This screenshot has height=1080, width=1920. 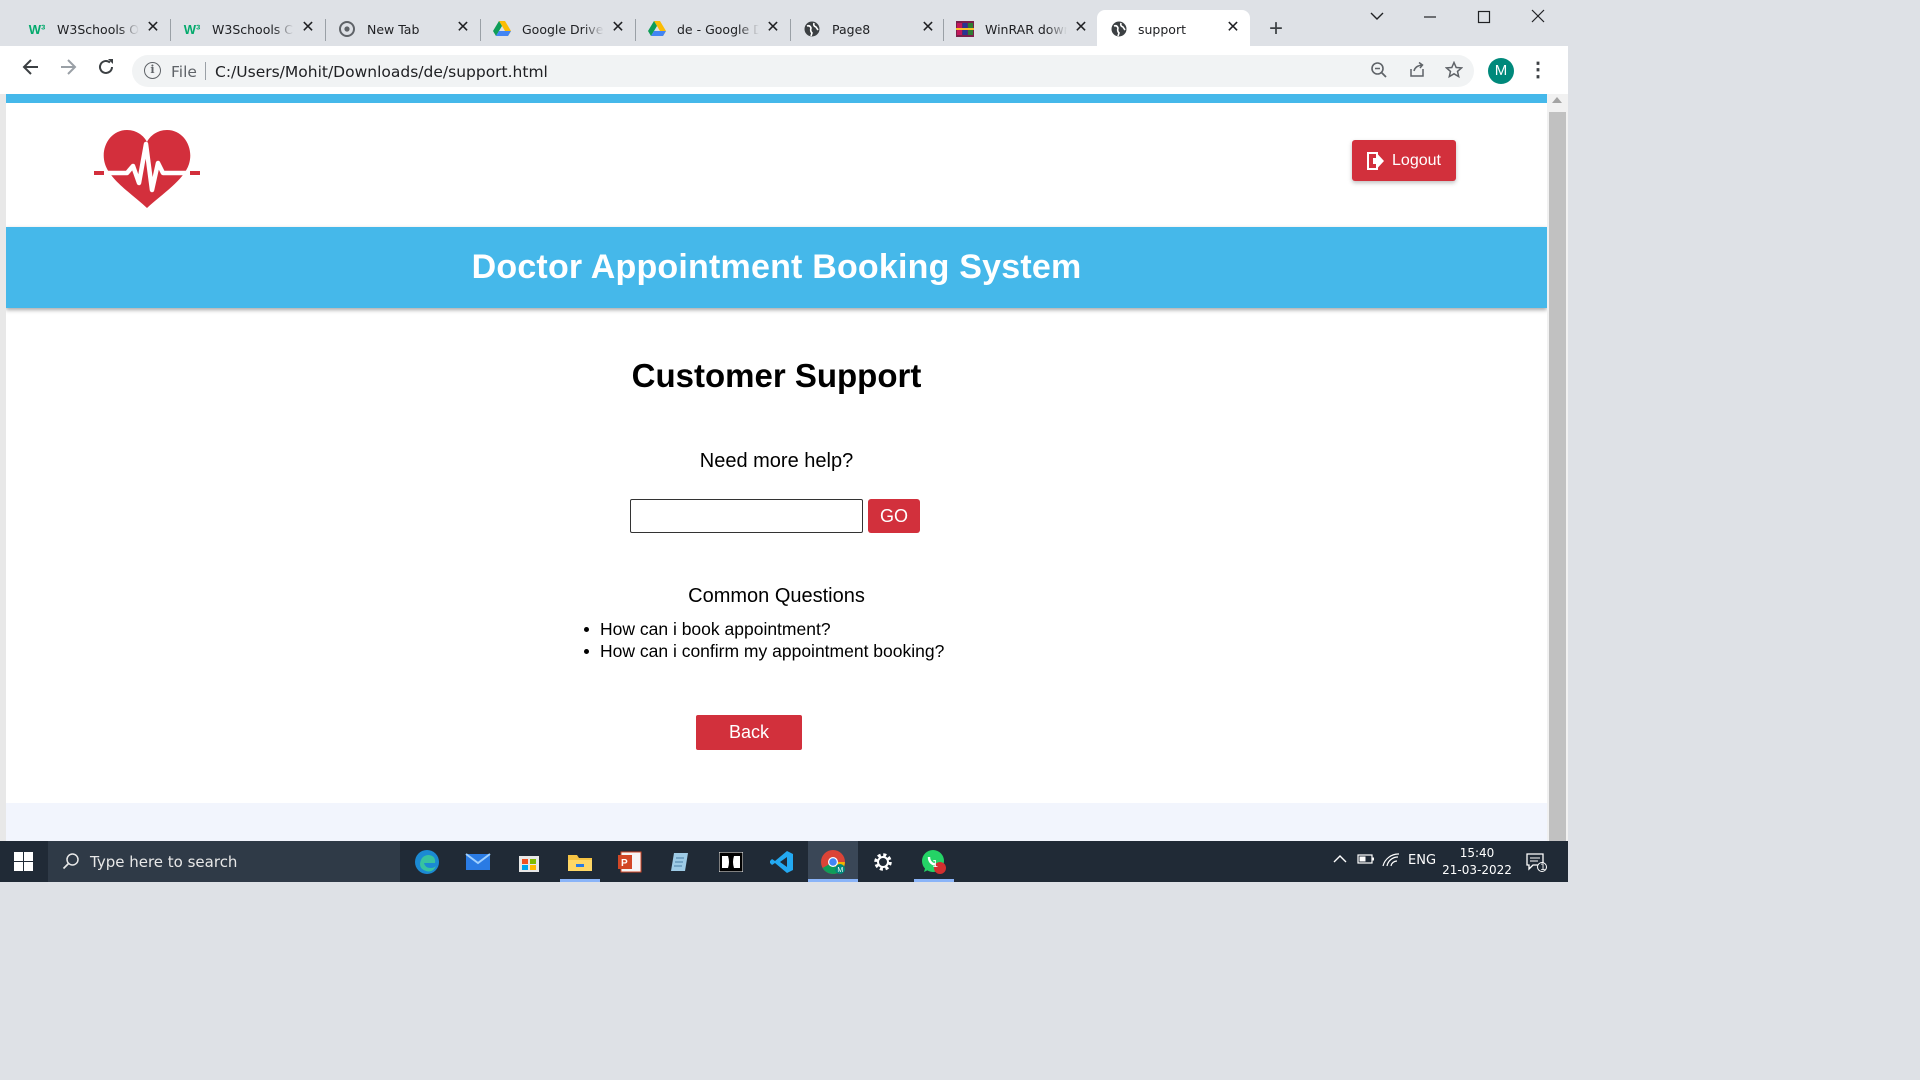 I want to click on scroll-up-arrow-icon, so click(x=1557, y=100).